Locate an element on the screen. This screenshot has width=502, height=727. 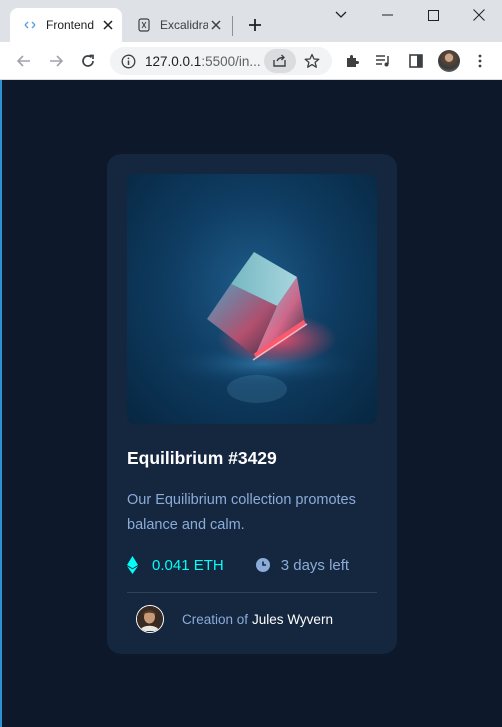
info-icon is located at coordinates (128, 61).